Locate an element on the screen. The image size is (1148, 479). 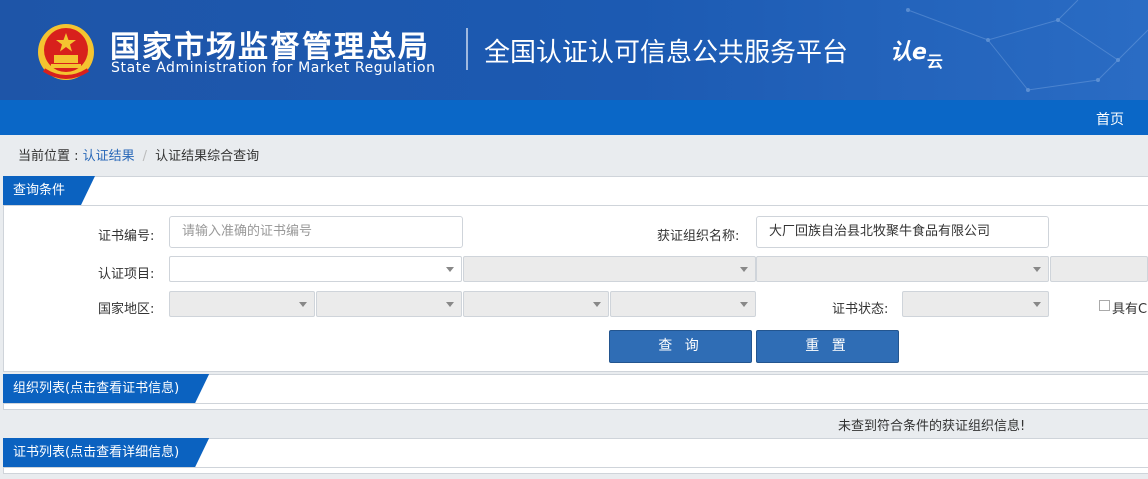
cert-item-label: 认证项目: is located at coordinates (126, 274).